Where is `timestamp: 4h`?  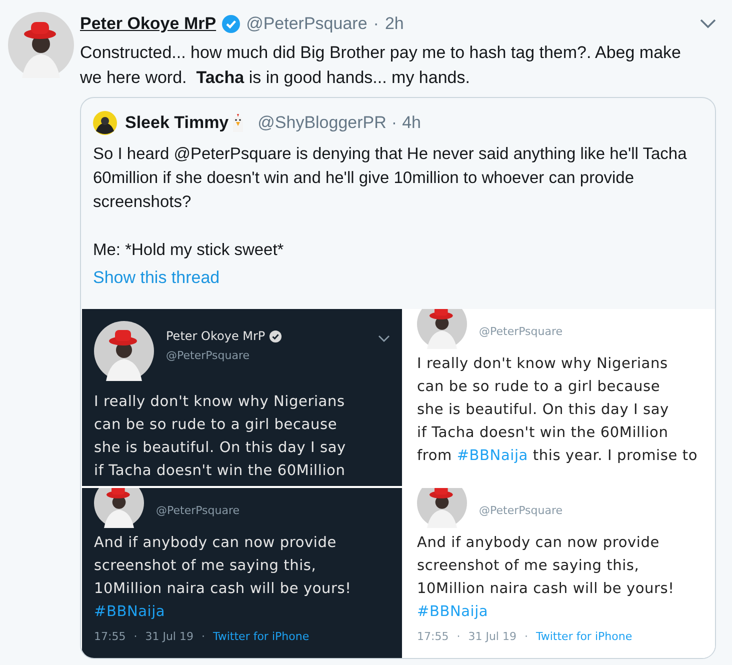
timestamp: 4h is located at coordinates (411, 123).